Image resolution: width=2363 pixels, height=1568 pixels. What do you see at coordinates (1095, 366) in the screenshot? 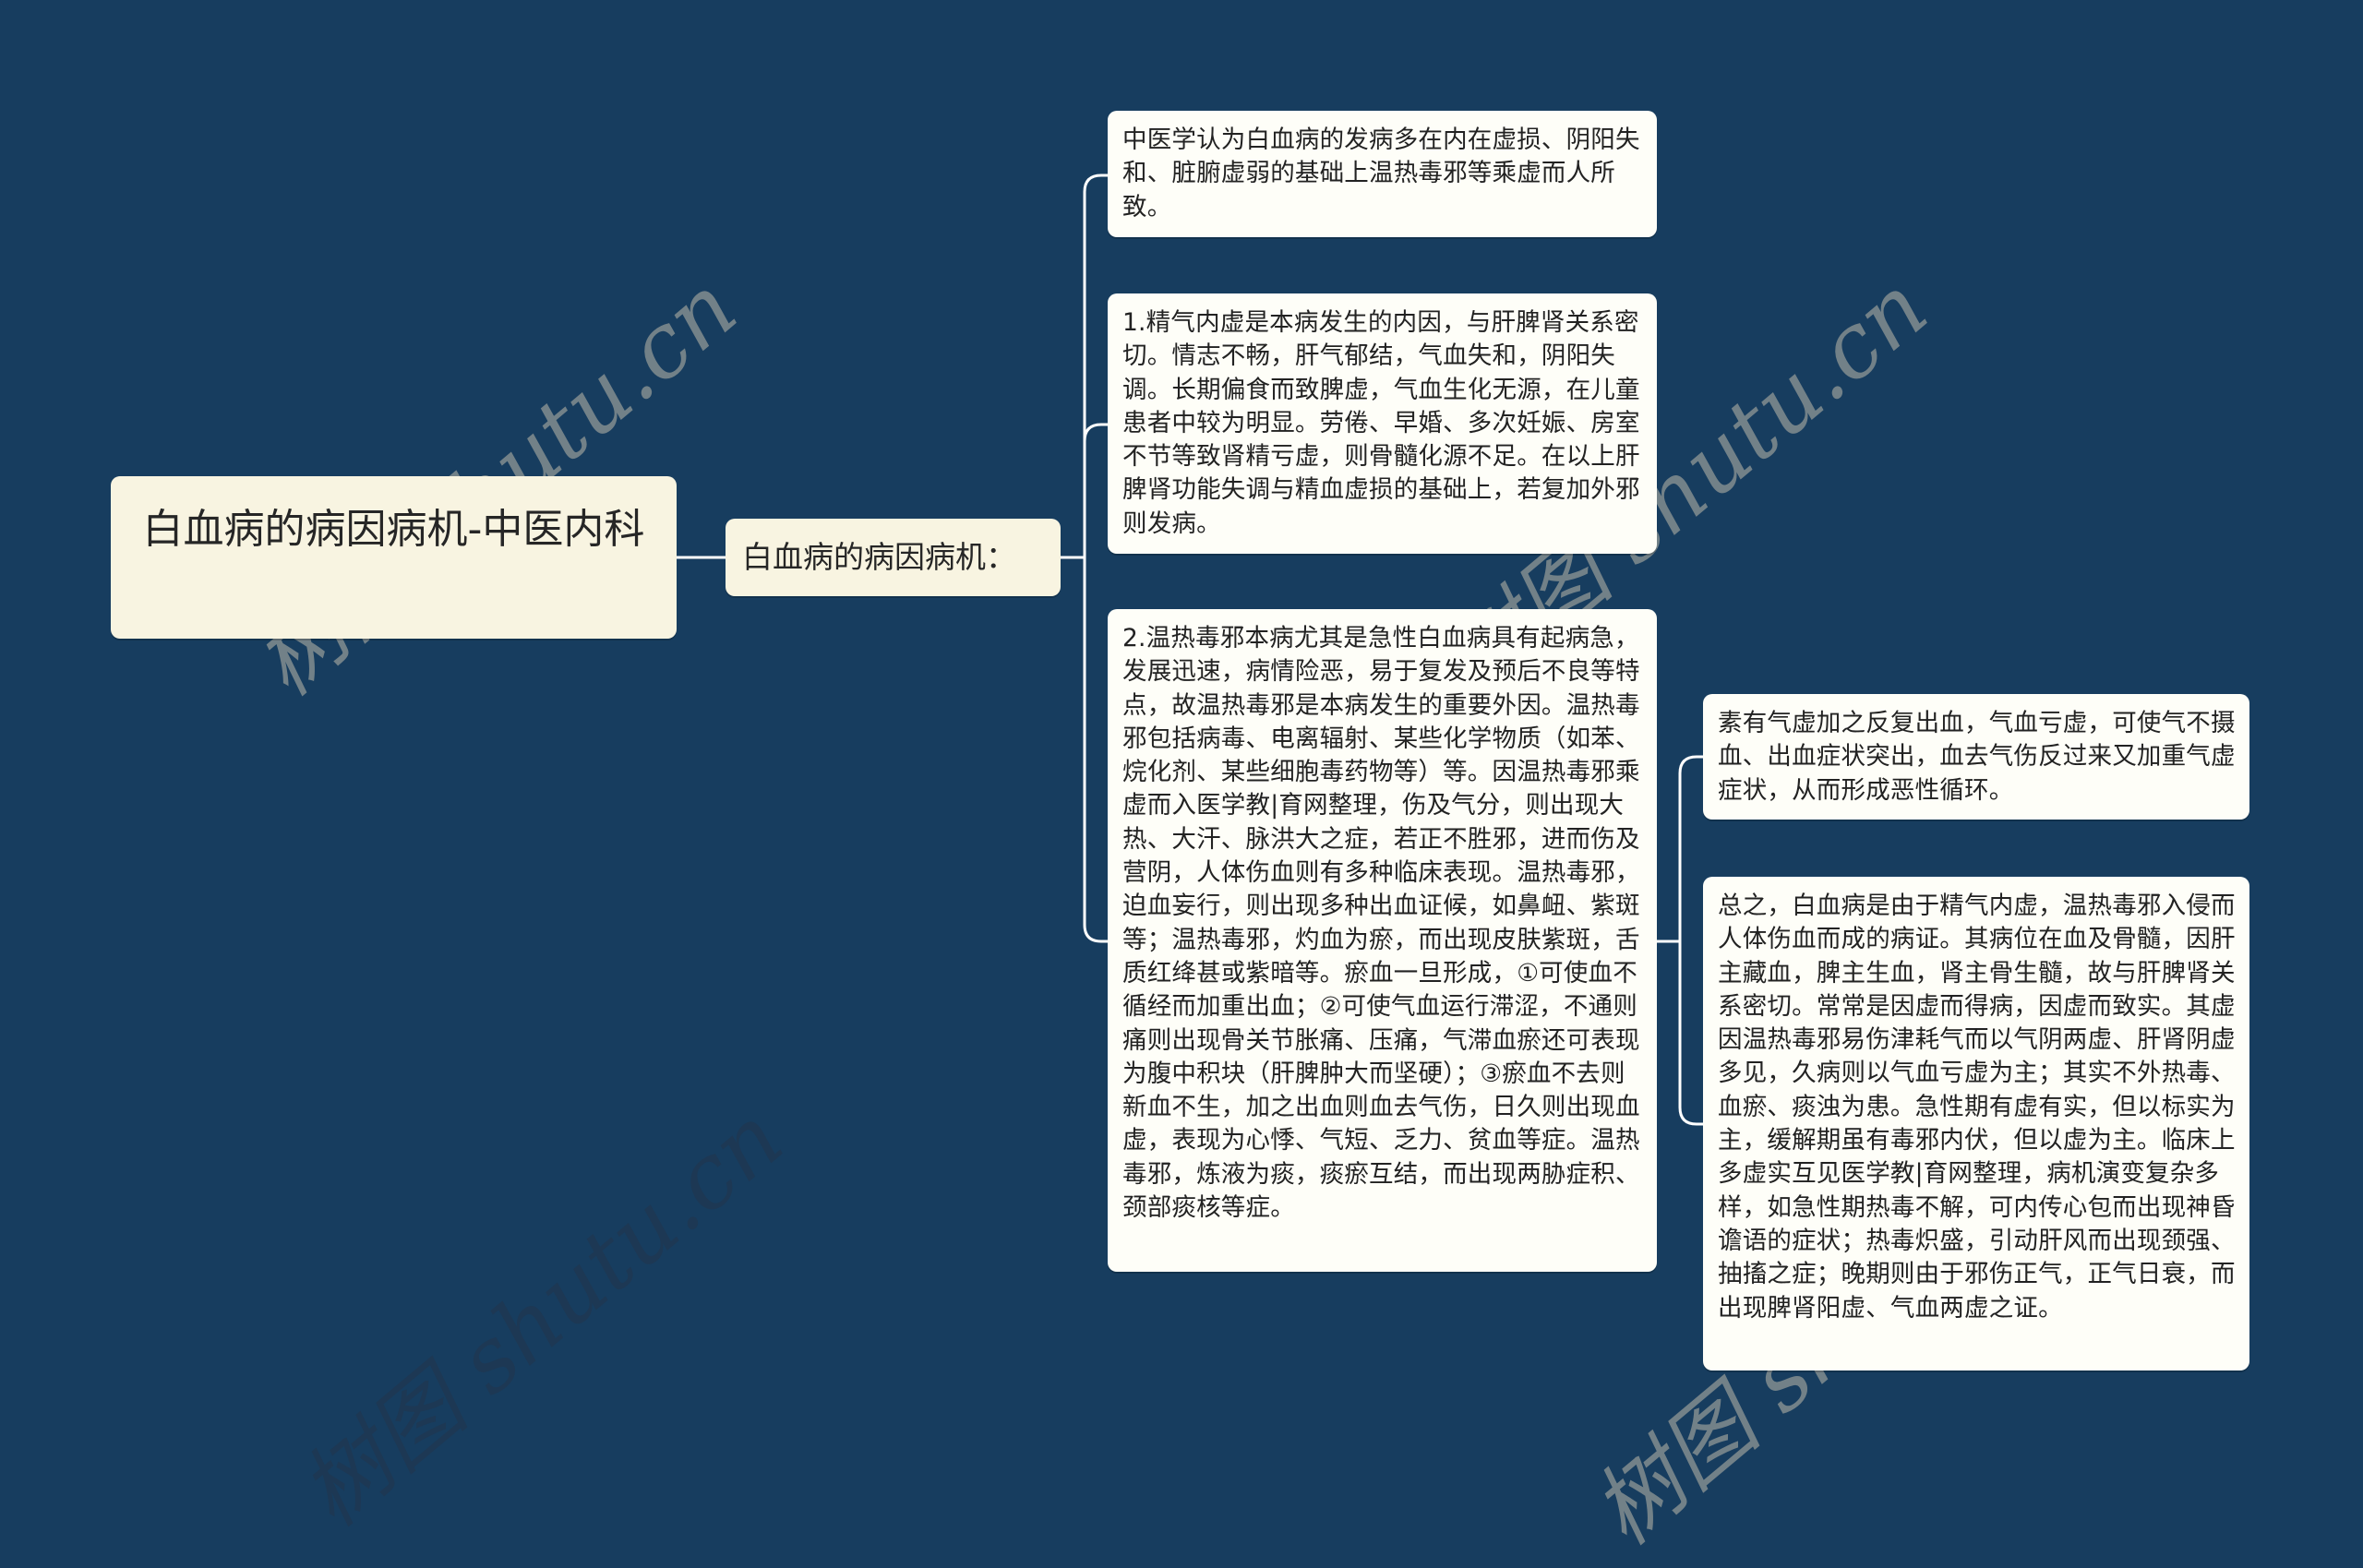
I see `connector-spine-leaf1` at bounding box center [1095, 366].